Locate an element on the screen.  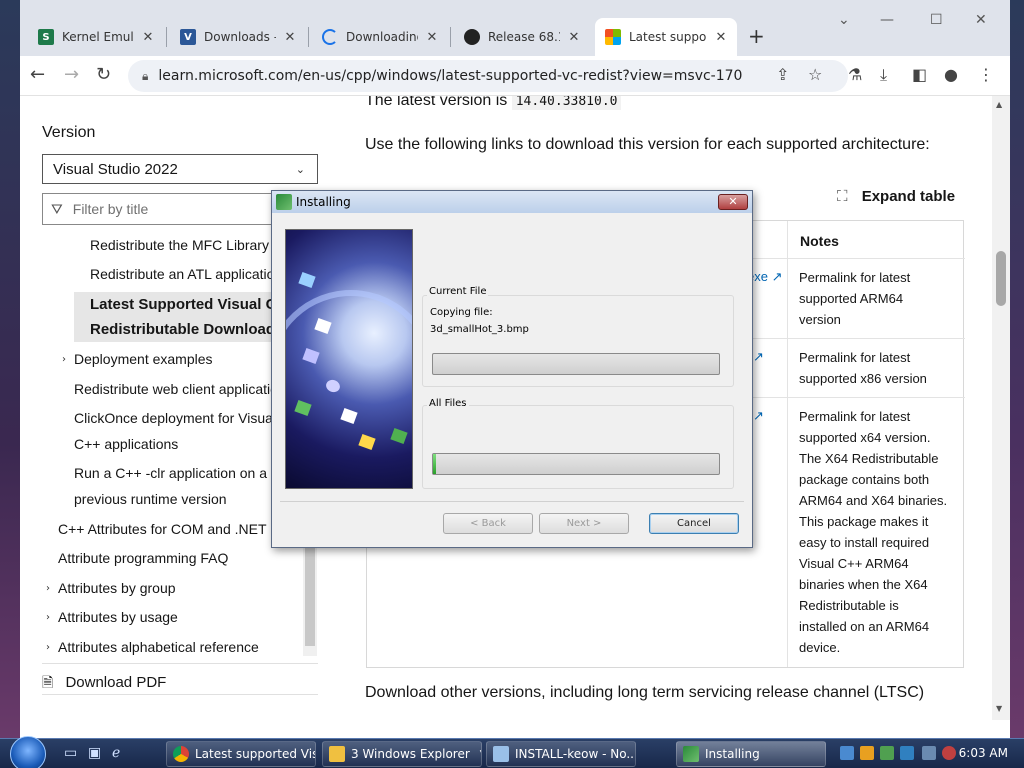
network-icon is located at coordinates (847, 753).